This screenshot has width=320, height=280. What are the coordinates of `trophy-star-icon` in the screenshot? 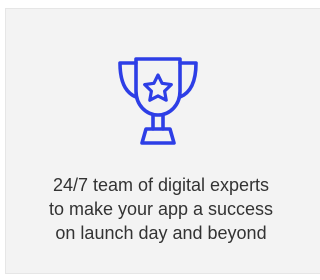 It's located at (158, 100).